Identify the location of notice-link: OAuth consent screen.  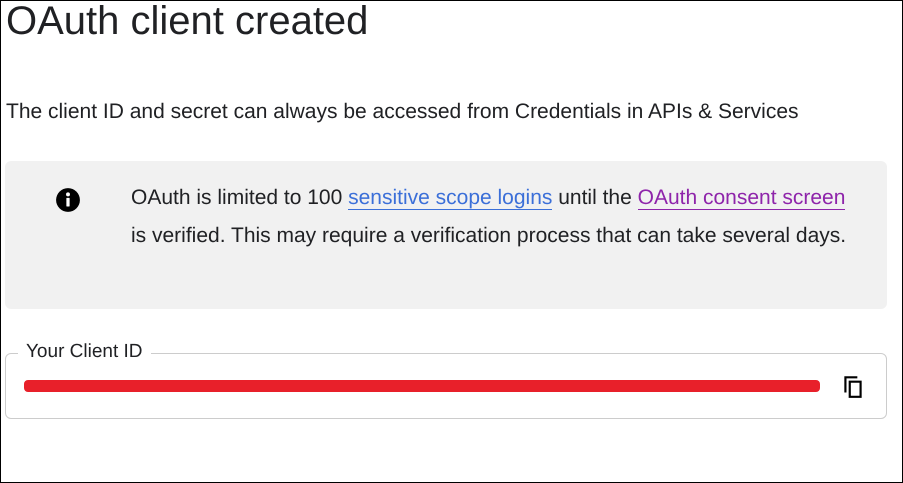
(742, 198).